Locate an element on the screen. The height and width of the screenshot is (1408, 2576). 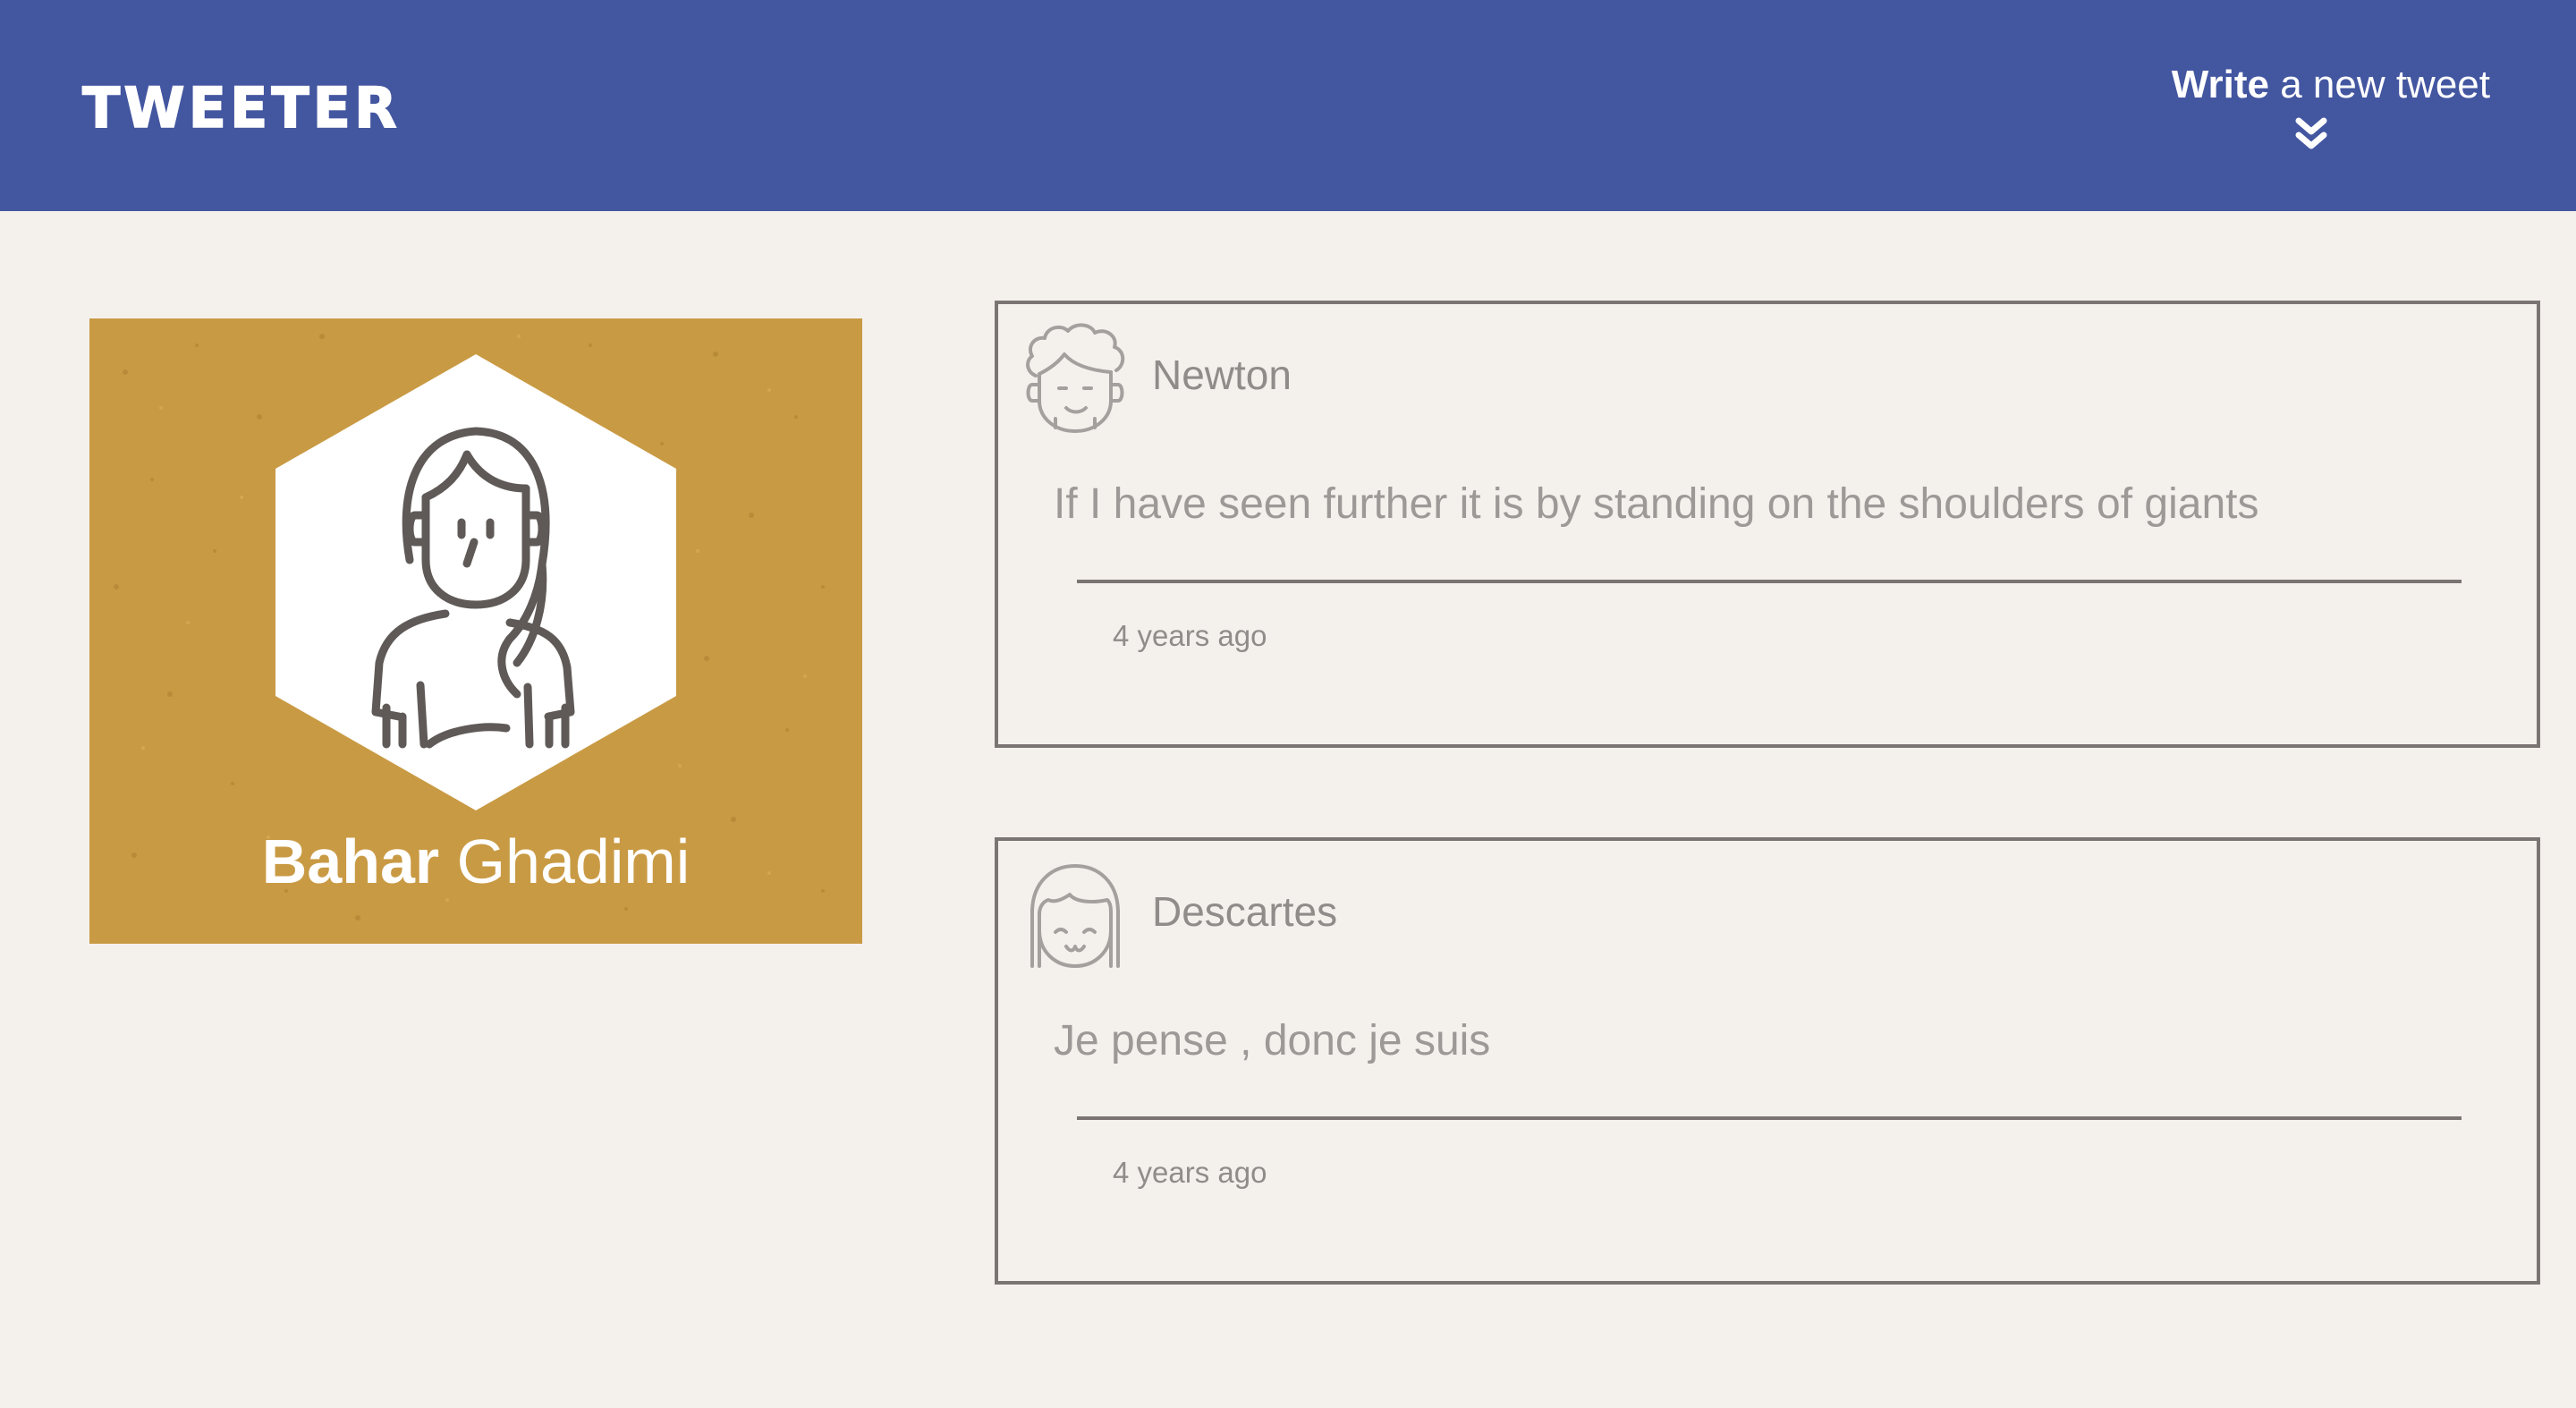
tweet-content: Je pense , donc je suis is located at coordinates (1272, 1040).